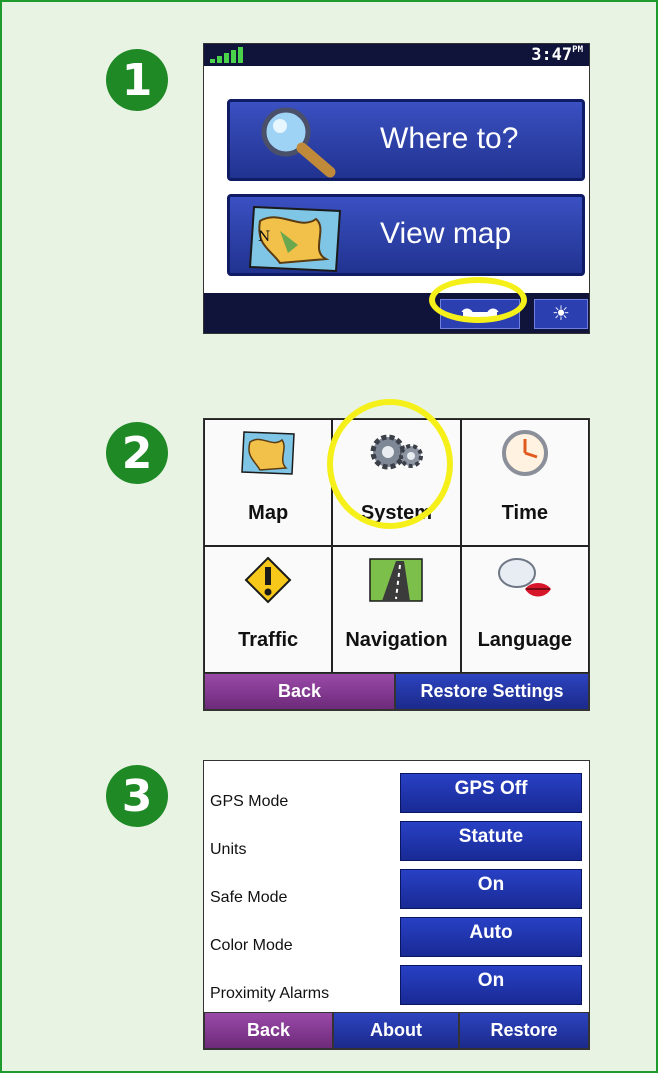  What do you see at coordinates (552, 55) in the screenshot?
I see `time-value: 3:47` at bounding box center [552, 55].